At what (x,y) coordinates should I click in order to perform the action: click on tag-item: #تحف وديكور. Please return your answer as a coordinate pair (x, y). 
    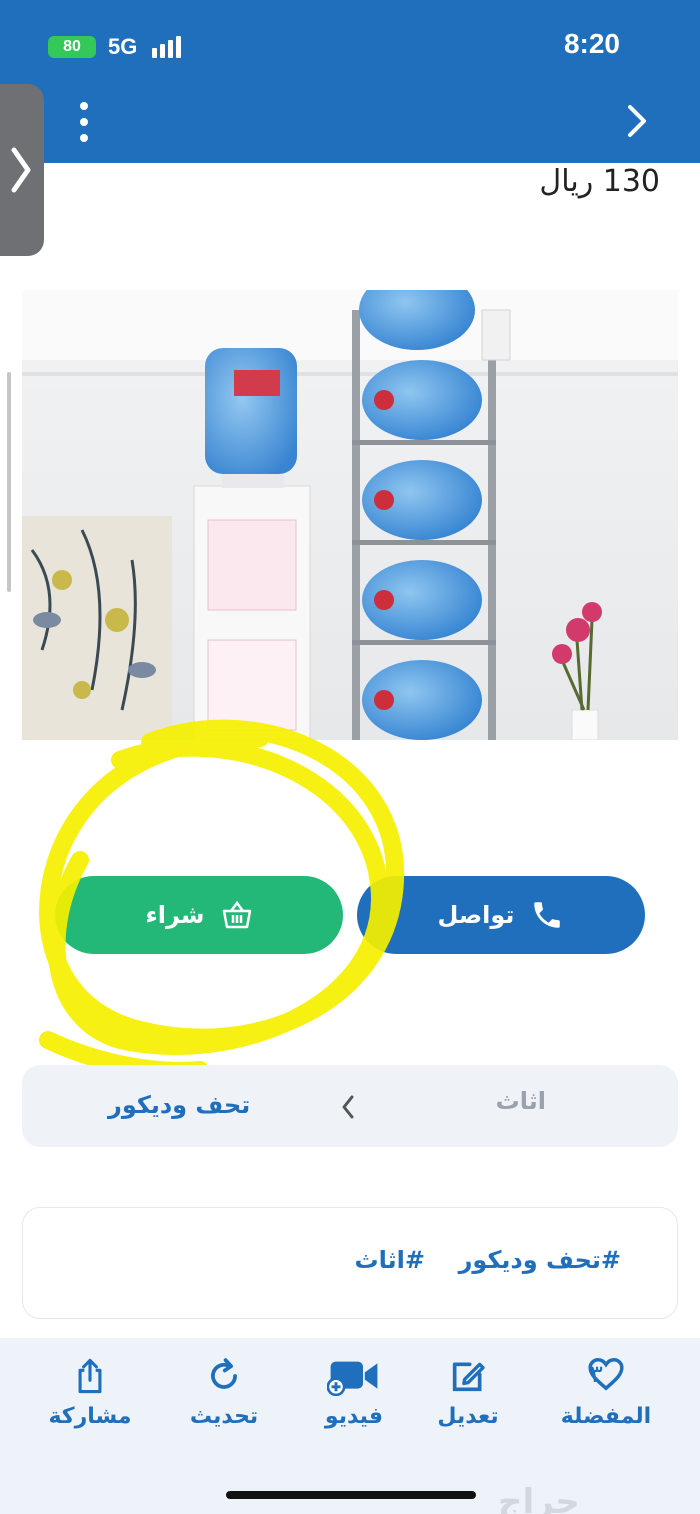
    Looking at the image, I should click on (540, 1260).